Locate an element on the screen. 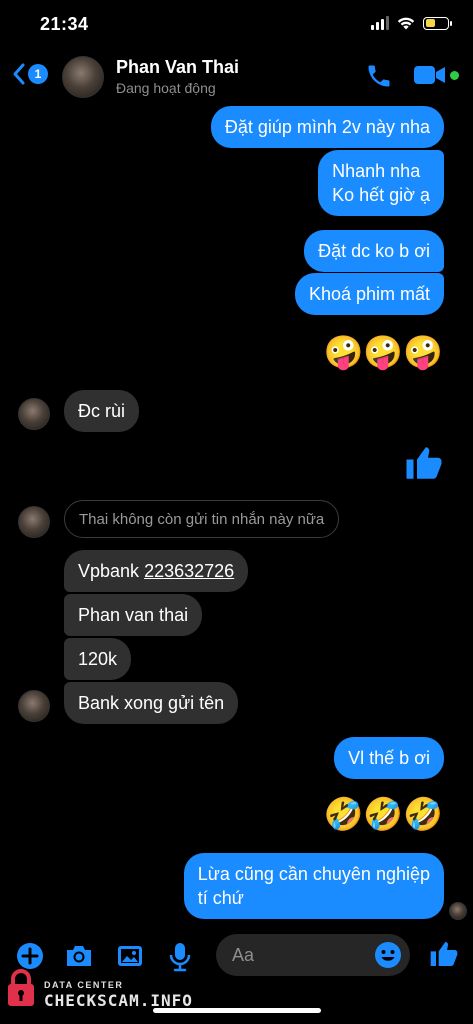 The width and height of the screenshot is (473, 1024). contact-avatar is located at coordinates (83, 77).